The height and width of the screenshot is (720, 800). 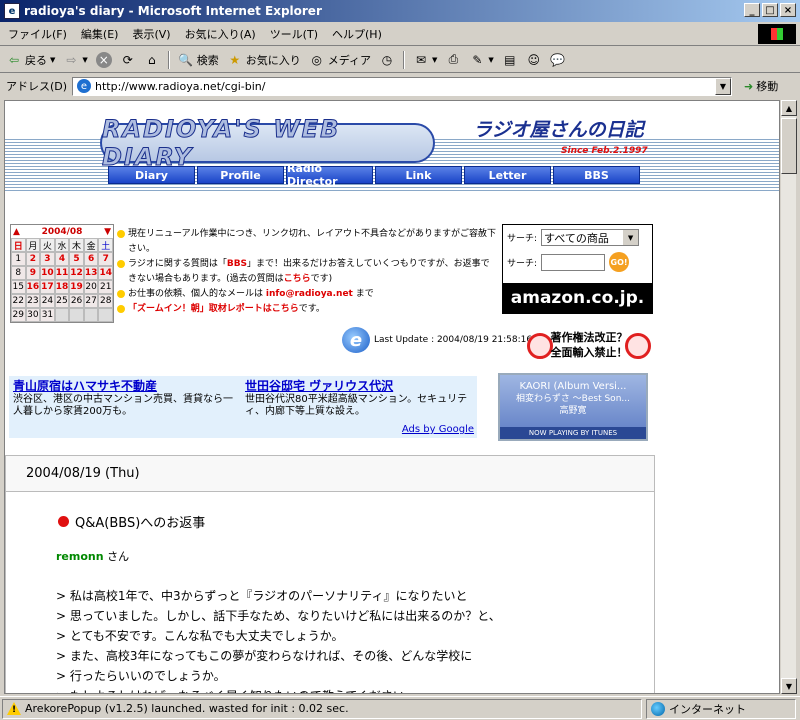 What do you see at coordinates (577, 298) in the screenshot?
I see `amazon-logo: amazon.co.jp.` at bounding box center [577, 298].